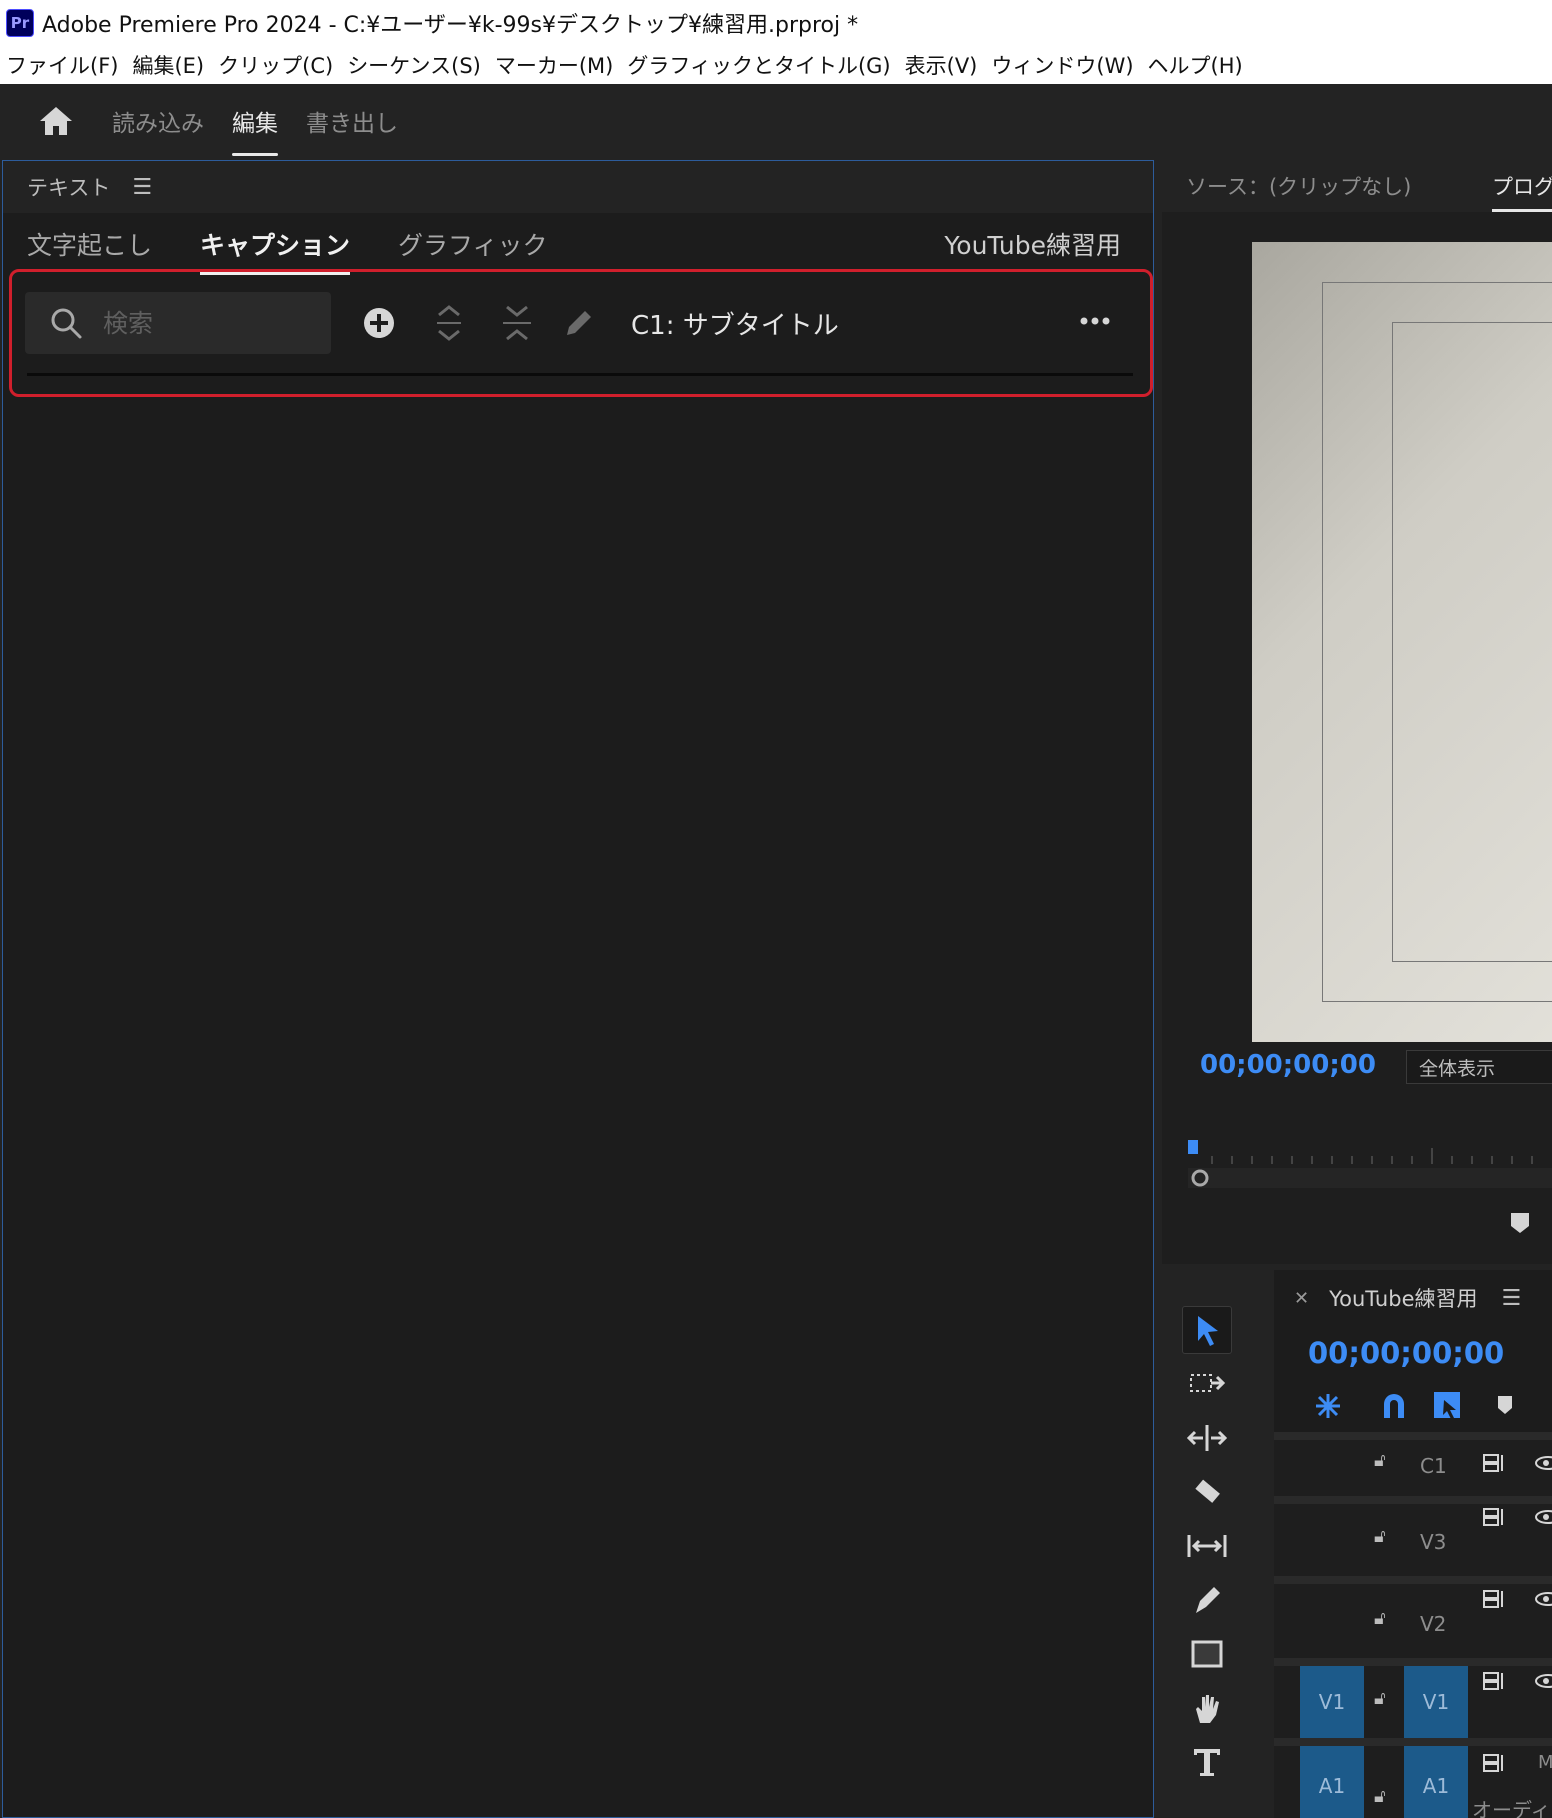  I want to click on track-c1: 🔓︎ C1, so click(1413, 1464).